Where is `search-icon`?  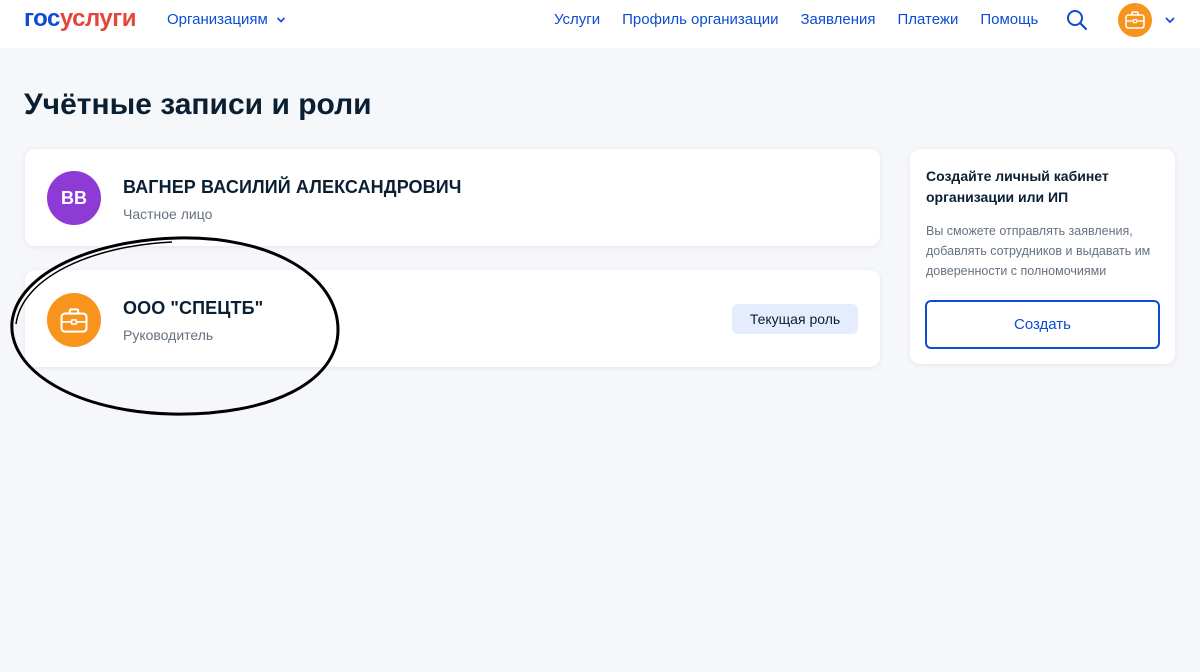 search-icon is located at coordinates (1077, 20).